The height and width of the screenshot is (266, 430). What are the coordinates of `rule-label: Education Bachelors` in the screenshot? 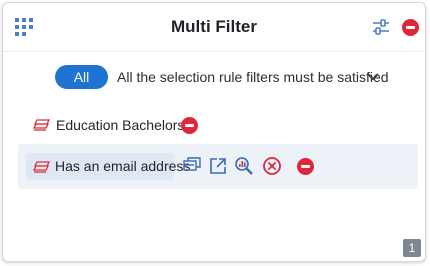 It's located at (120, 125).